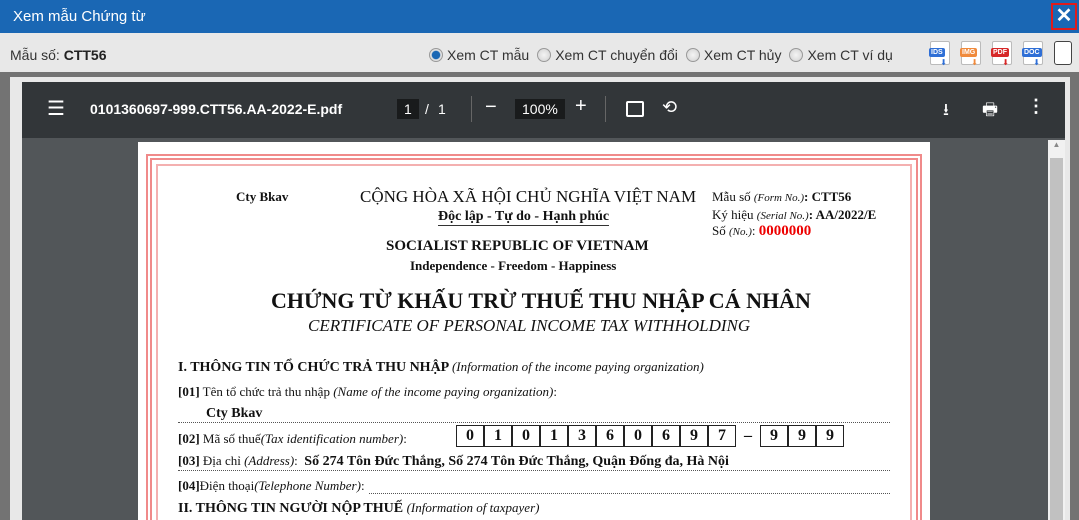 Image resolution: width=1079 pixels, height=520 pixels. What do you see at coordinates (782, 196) in the screenshot?
I see `form-no: Mẫu số (Form No.): CTT56` at bounding box center [782, 196].